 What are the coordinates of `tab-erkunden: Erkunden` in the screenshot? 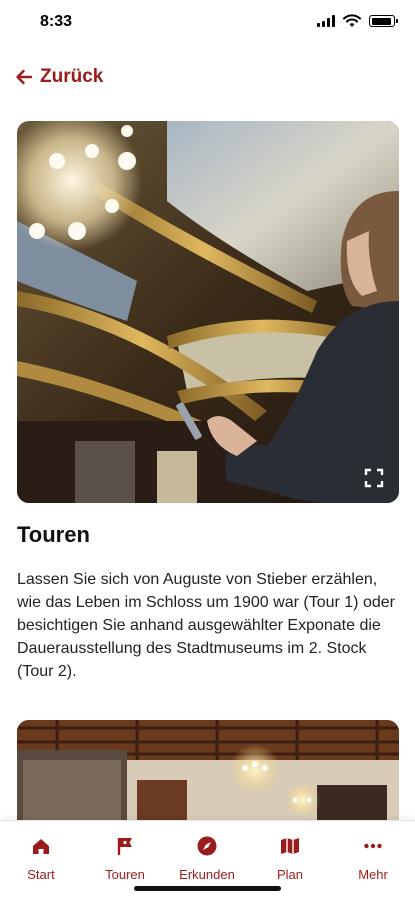 It's located at (207, 858).